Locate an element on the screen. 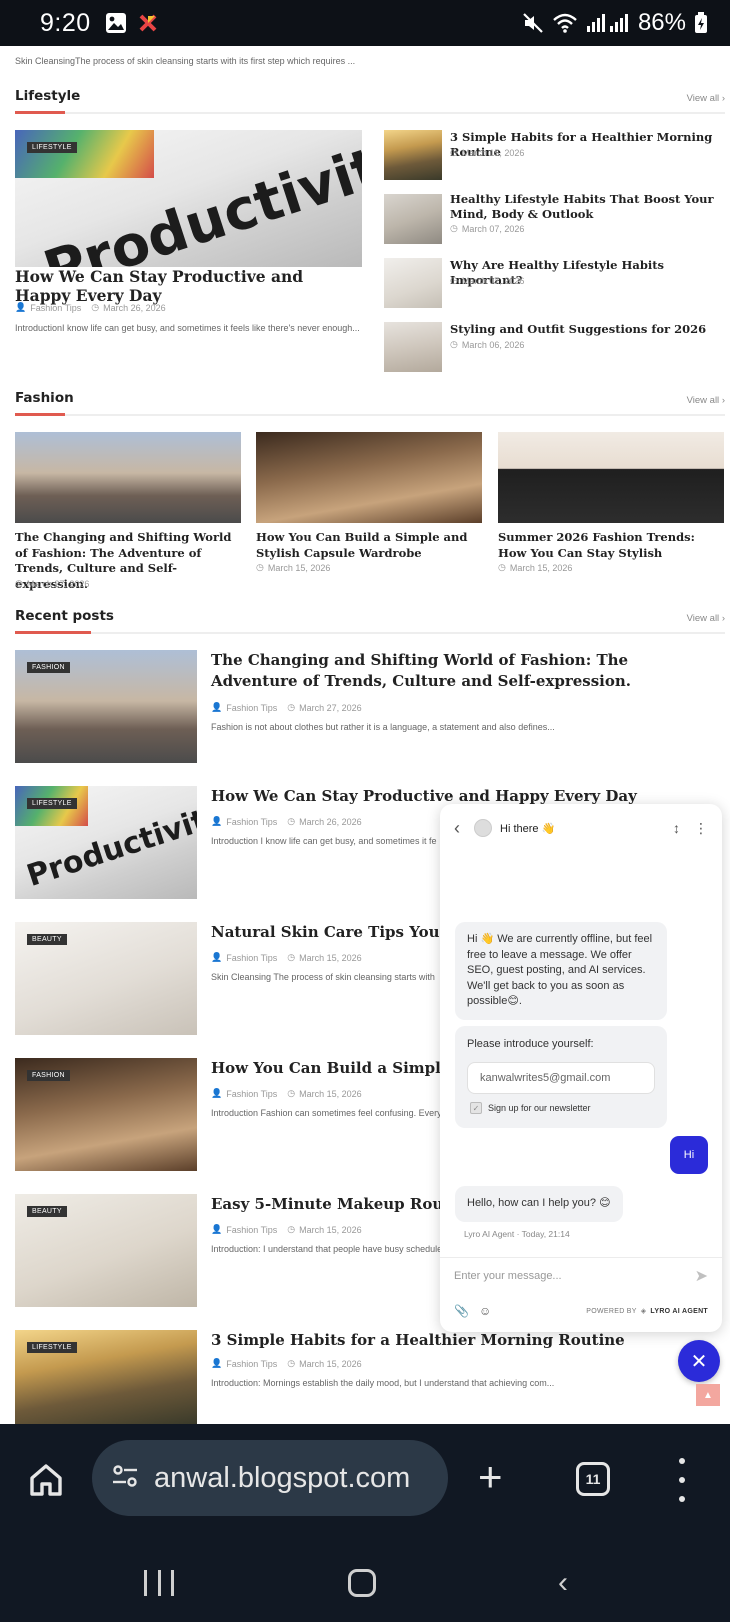 The image size is (730, 1622). section-title: Fashion is located at coordinates (44, 398).